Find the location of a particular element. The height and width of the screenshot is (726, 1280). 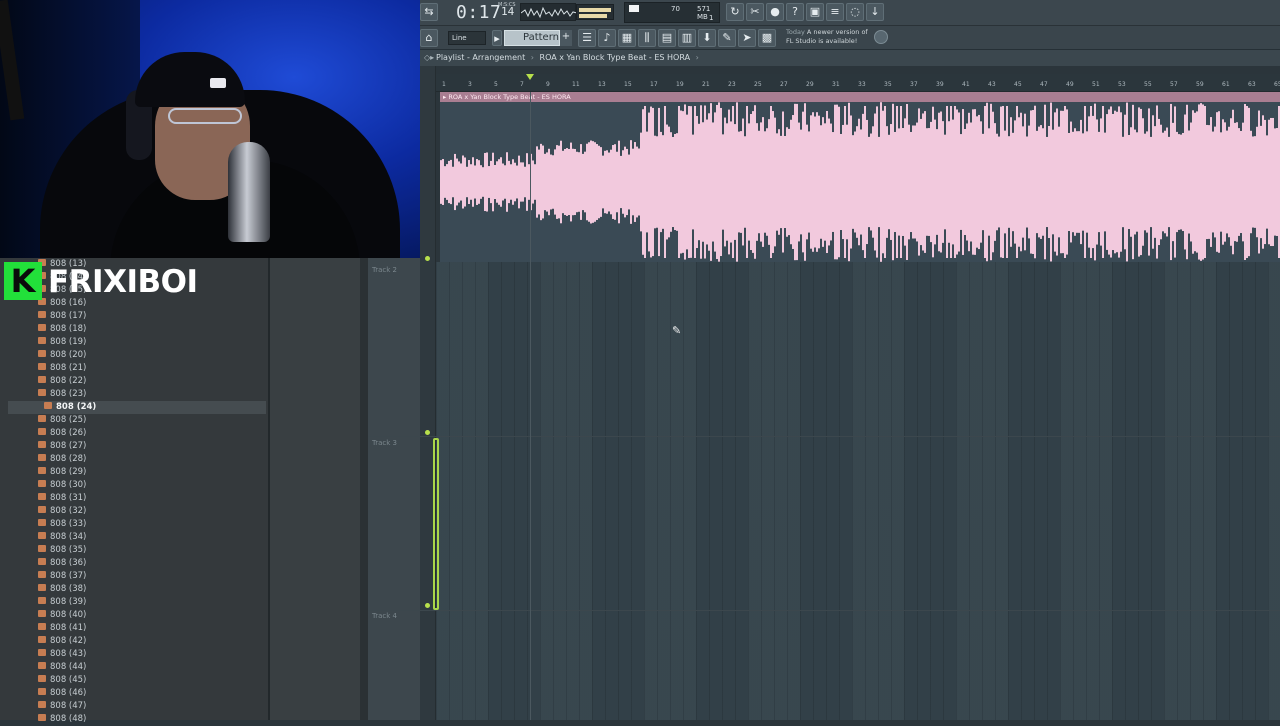

pattern-prev-icon: ▸ is located at coordinates (497, 38).